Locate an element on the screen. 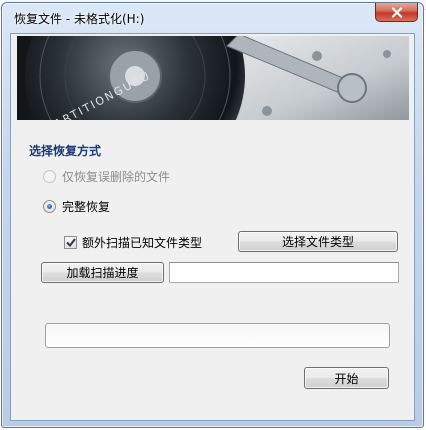 The width and height of the screenshot is (426, 430). option-deleted-only: 仅恢复误删除的文件 is located at coordinates (106, 176).